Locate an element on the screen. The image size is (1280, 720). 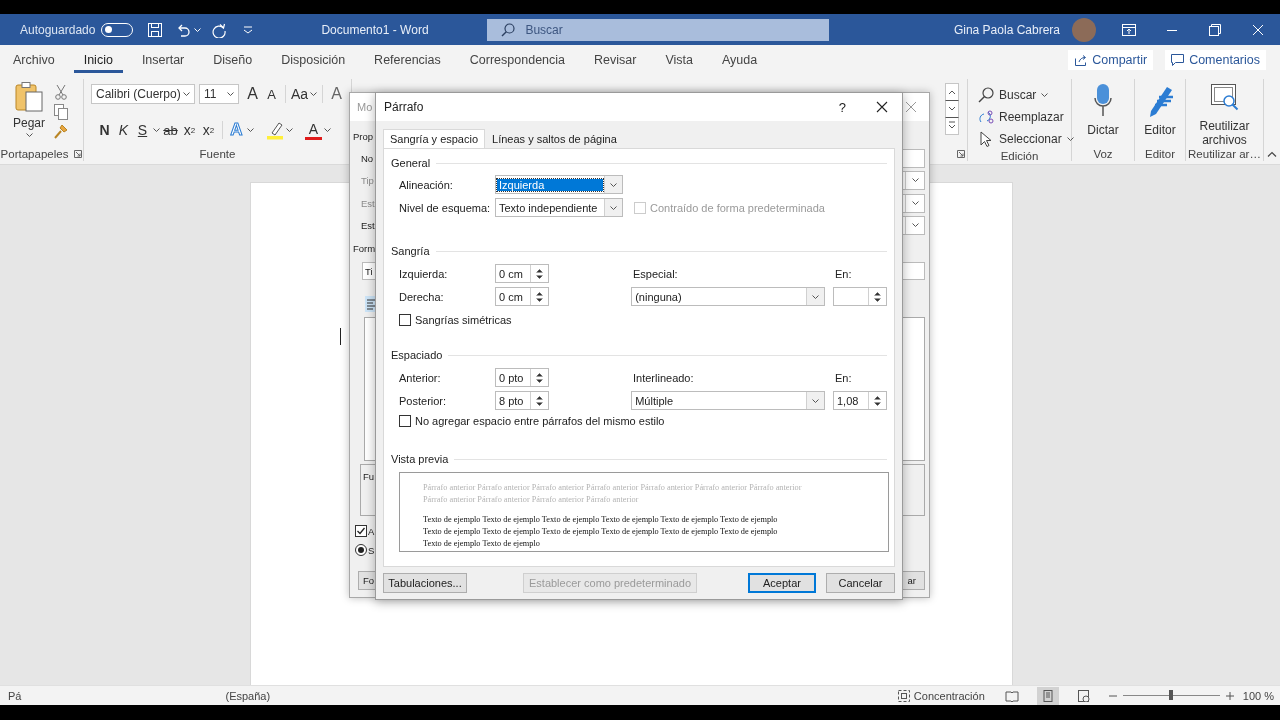
strikethrough-button: ab is located at coordinates (170, 130).